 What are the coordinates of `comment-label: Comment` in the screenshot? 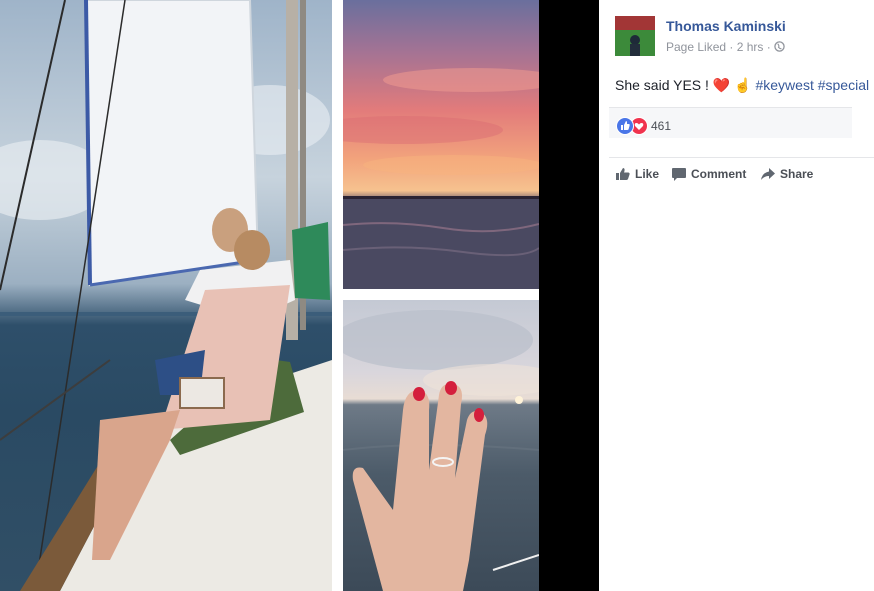 It's located at (719, 174).